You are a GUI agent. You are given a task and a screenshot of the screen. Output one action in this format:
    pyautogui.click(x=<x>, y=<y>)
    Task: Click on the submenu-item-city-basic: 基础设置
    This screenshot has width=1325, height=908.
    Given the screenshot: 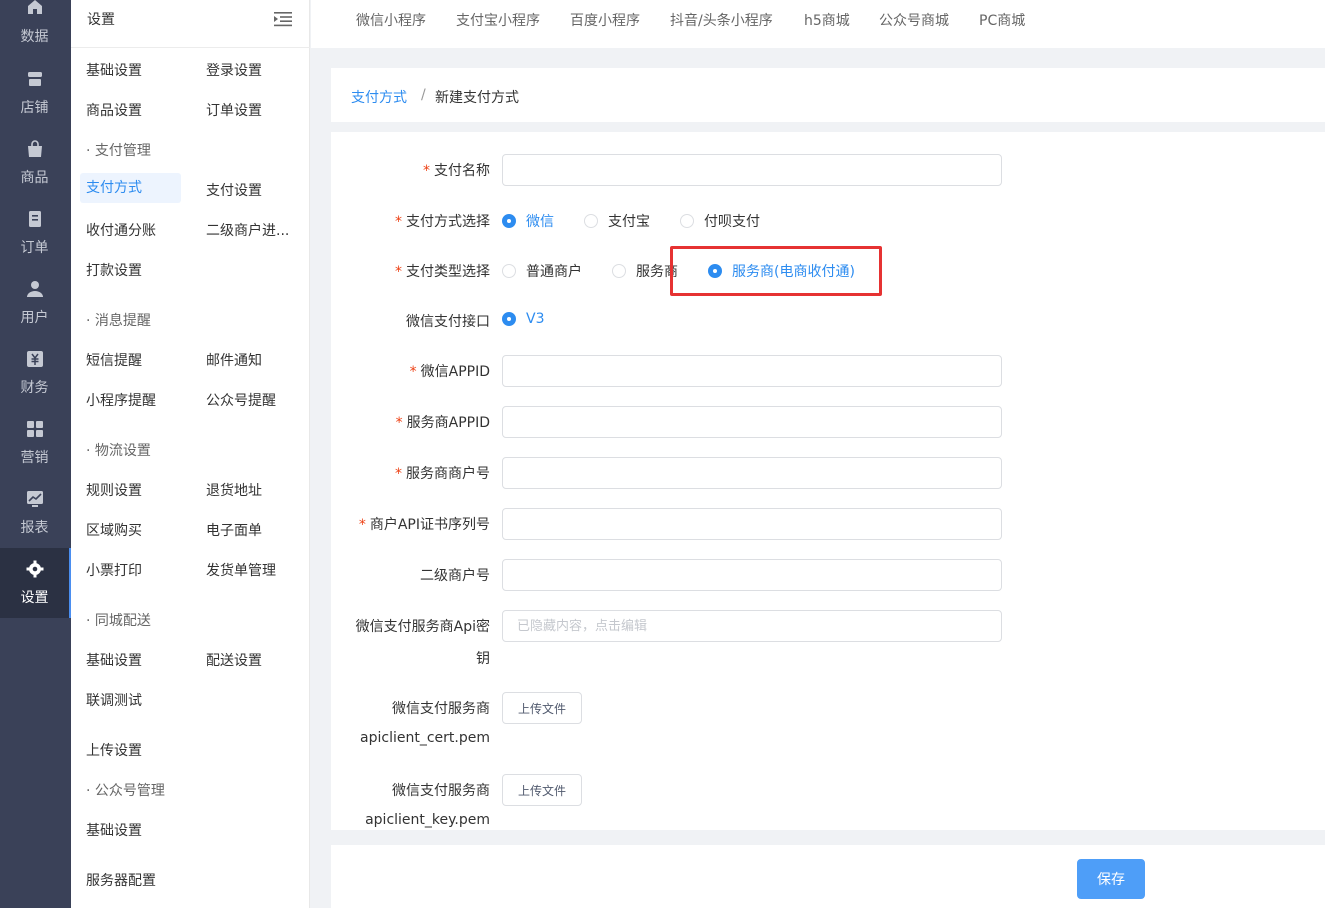 What is the action you would take?
    pyautogui.click(x=114, y=660)
    